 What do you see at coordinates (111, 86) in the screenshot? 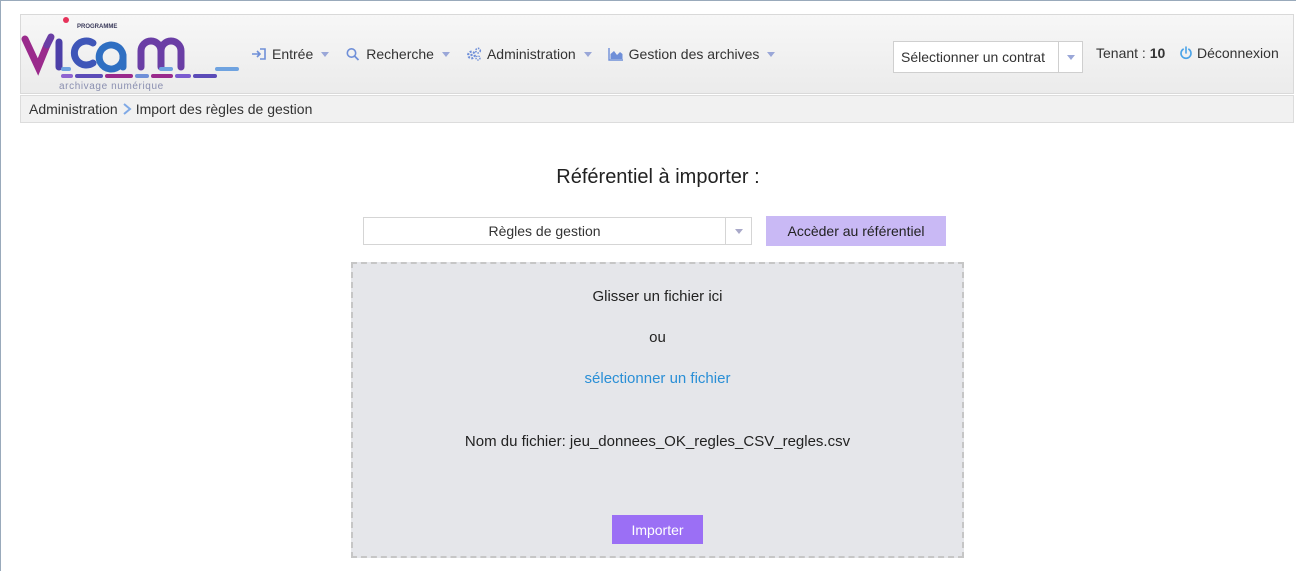
I see `logo-subtitle: archivage numérique` at bounding box center [111, 86].